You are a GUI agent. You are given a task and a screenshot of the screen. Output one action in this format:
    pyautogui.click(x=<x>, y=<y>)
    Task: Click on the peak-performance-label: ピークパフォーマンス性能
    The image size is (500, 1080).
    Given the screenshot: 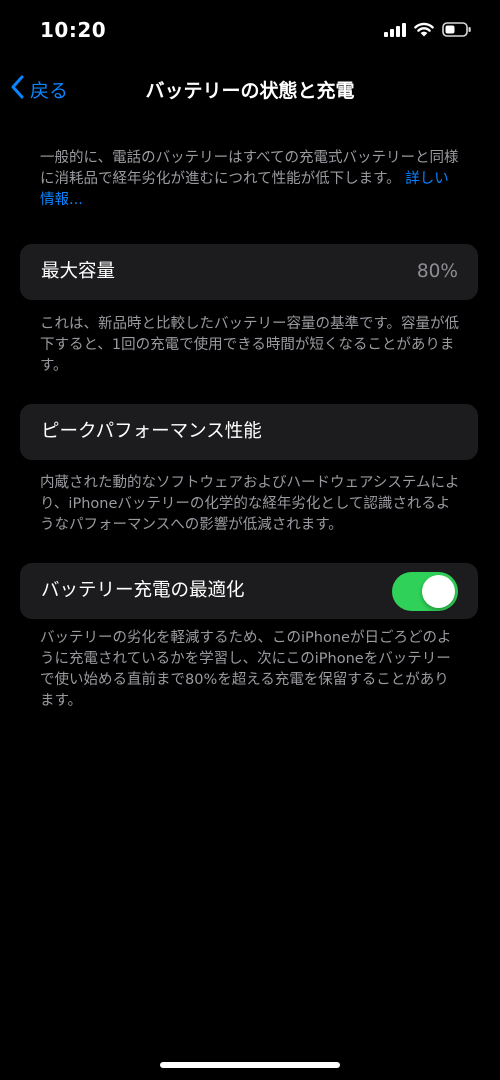 What is the action you would take?
    pyautogui.click(x=151, y=431)
    